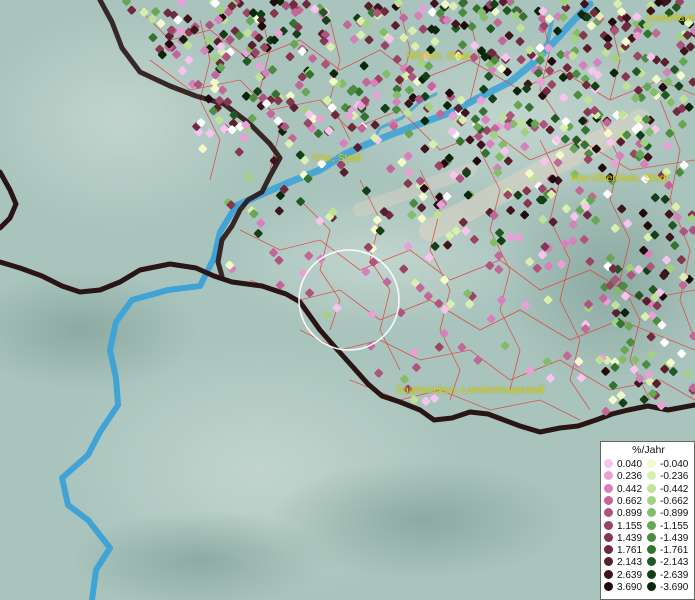  I want to click on legend-item-positive: 2.143, so click(623, 563).